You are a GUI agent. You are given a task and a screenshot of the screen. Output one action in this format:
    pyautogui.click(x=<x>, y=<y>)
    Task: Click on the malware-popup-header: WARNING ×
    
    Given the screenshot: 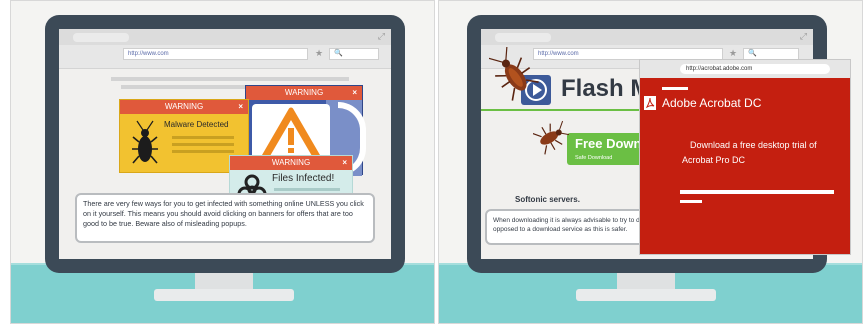 What is the action you would take?
    pyautogui.click(x=184, y=107)
    